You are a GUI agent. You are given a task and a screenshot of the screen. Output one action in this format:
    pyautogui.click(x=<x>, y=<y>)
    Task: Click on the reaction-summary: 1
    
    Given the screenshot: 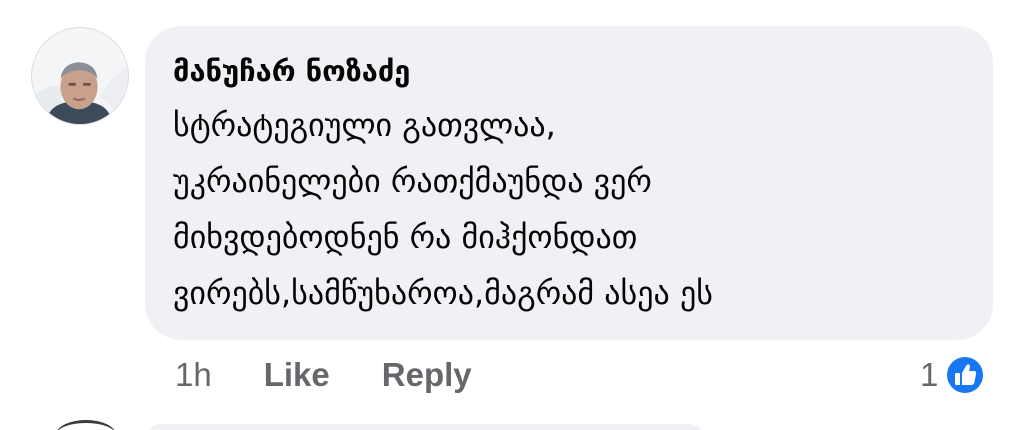 What is the action you would take?
    pyautogui.click(x=953, y=375)
    